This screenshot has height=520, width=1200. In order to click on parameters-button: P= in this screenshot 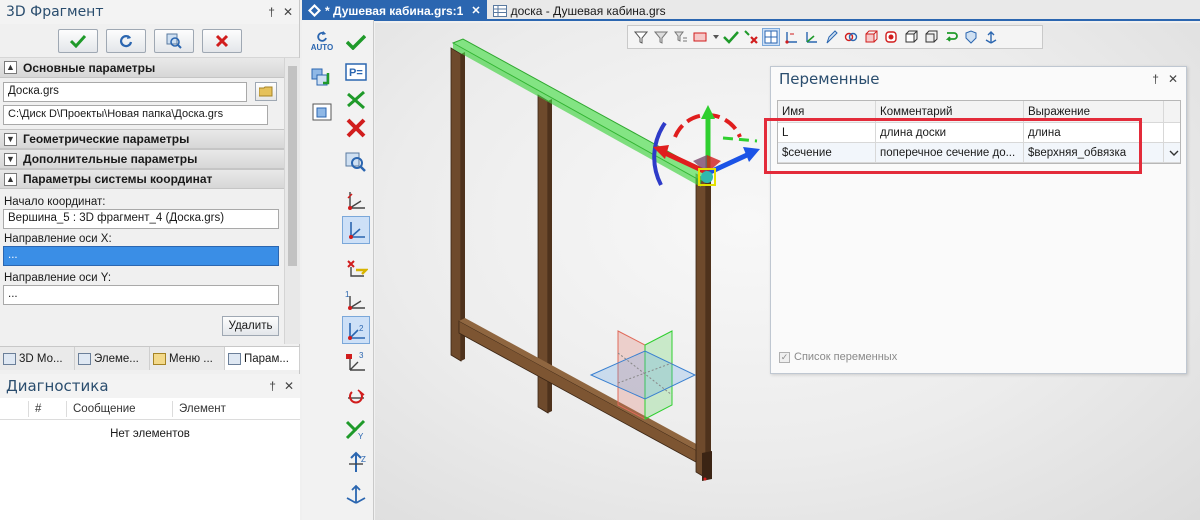, I will do `click(356, 72)`.